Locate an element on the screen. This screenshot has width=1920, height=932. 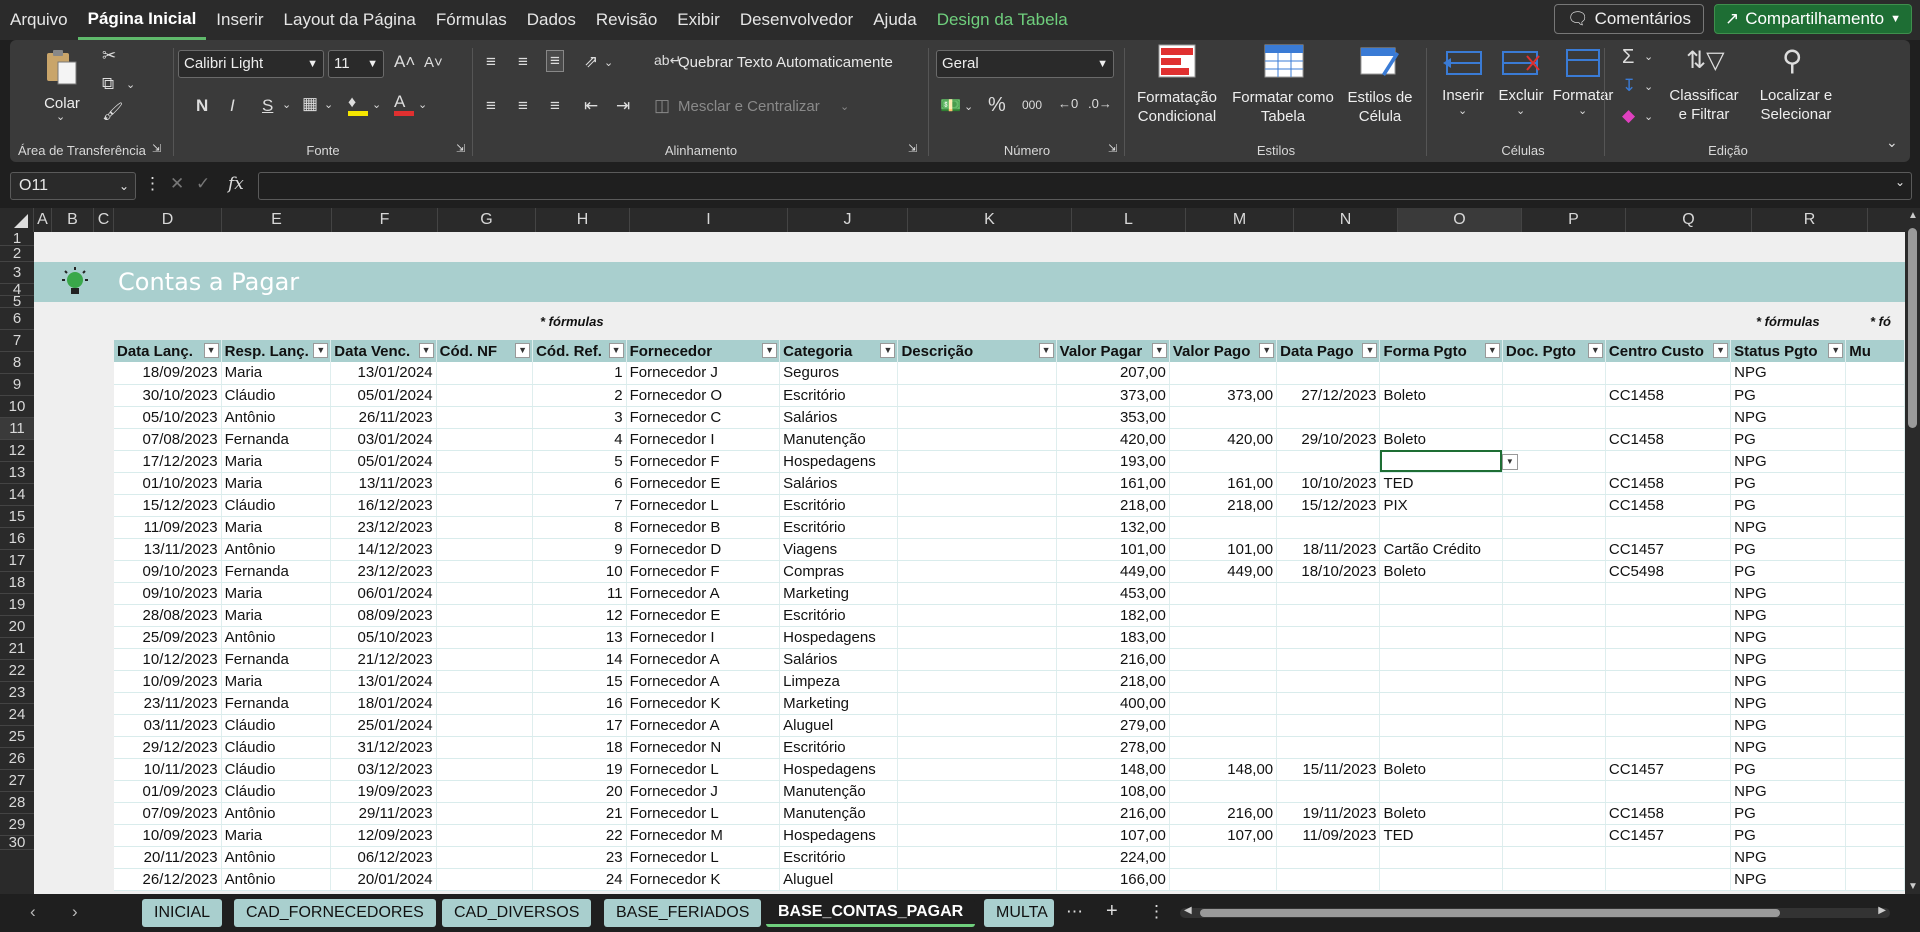
table-cell: 13/11/2023 is located at coordinates (168, 549).